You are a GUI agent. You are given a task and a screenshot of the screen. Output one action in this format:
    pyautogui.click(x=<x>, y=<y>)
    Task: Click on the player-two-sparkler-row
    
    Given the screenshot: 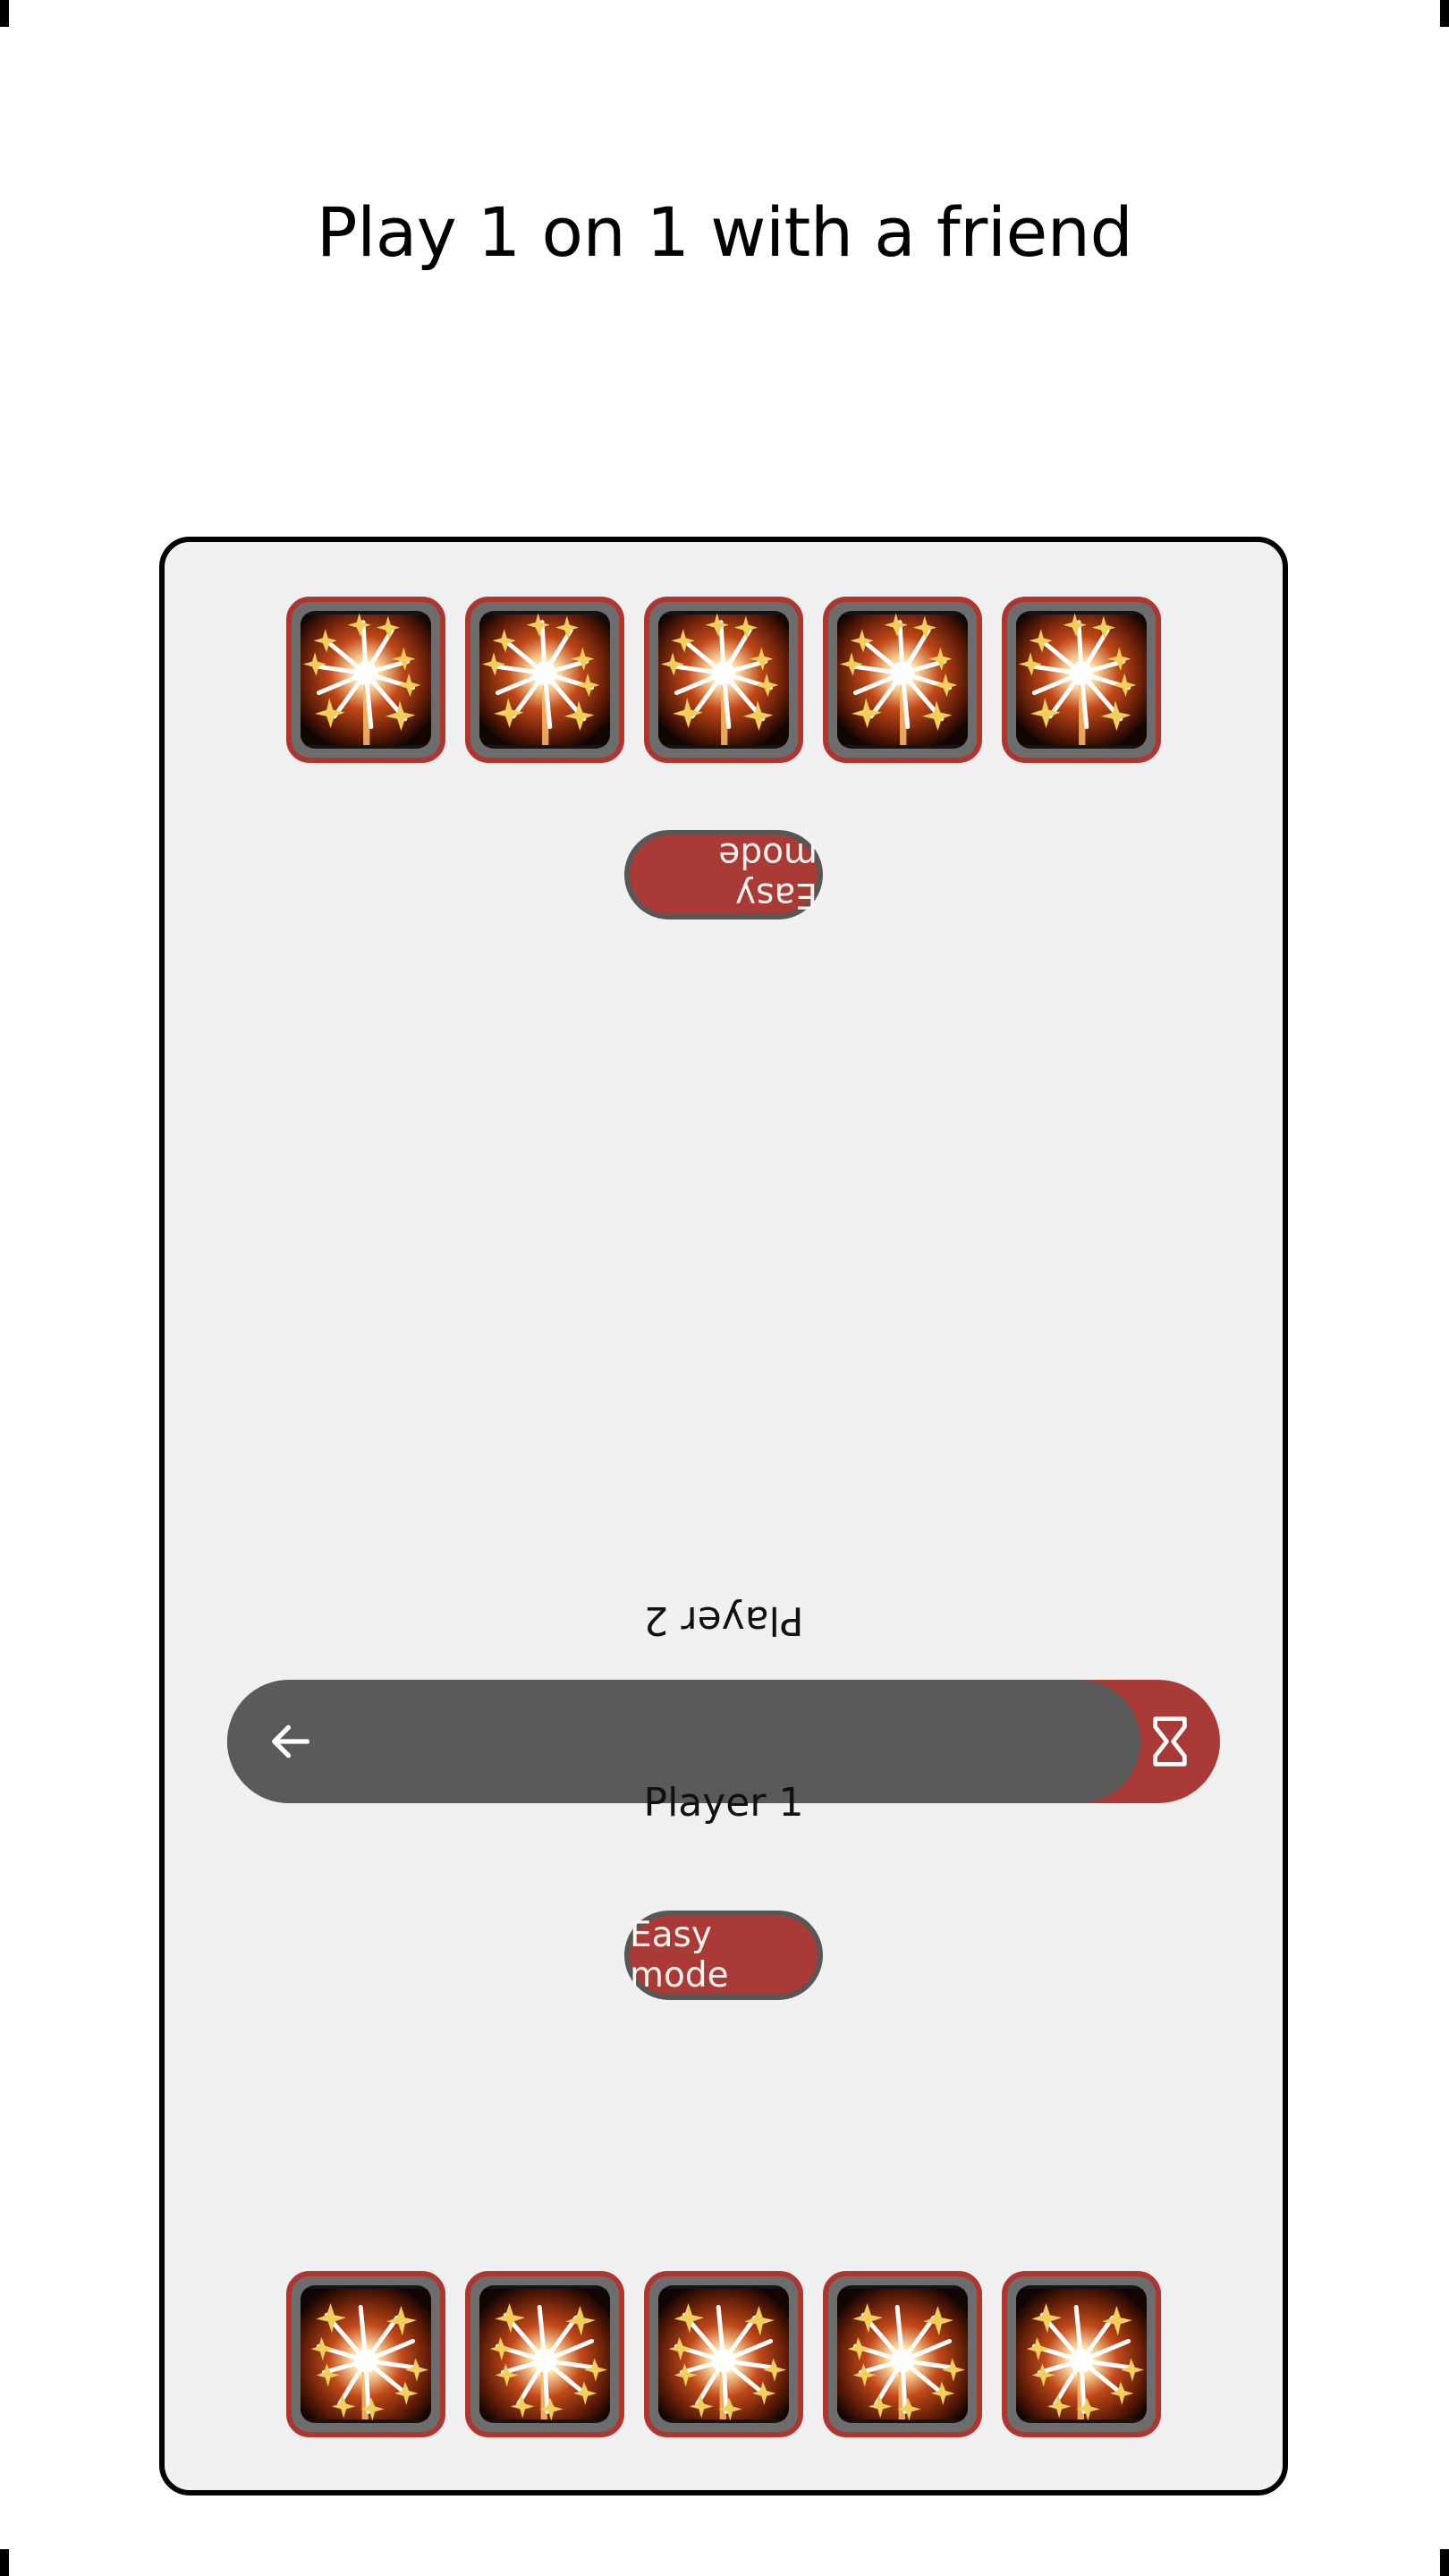 What is the action you would take?
    pyautogui.click(x=724, y=680)
    